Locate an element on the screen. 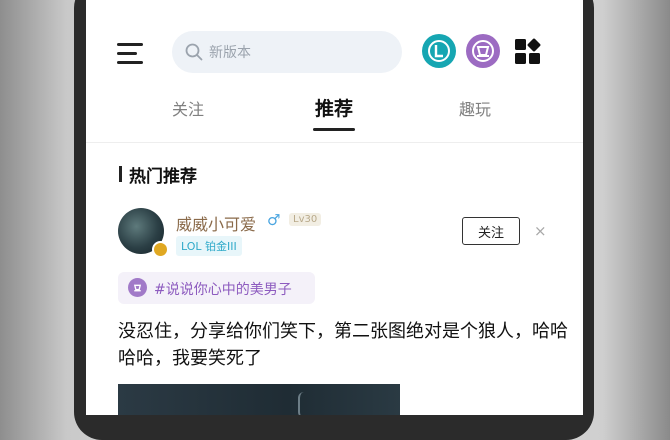  tab-fun: 趣玩 is located at coordinates (475, 108).